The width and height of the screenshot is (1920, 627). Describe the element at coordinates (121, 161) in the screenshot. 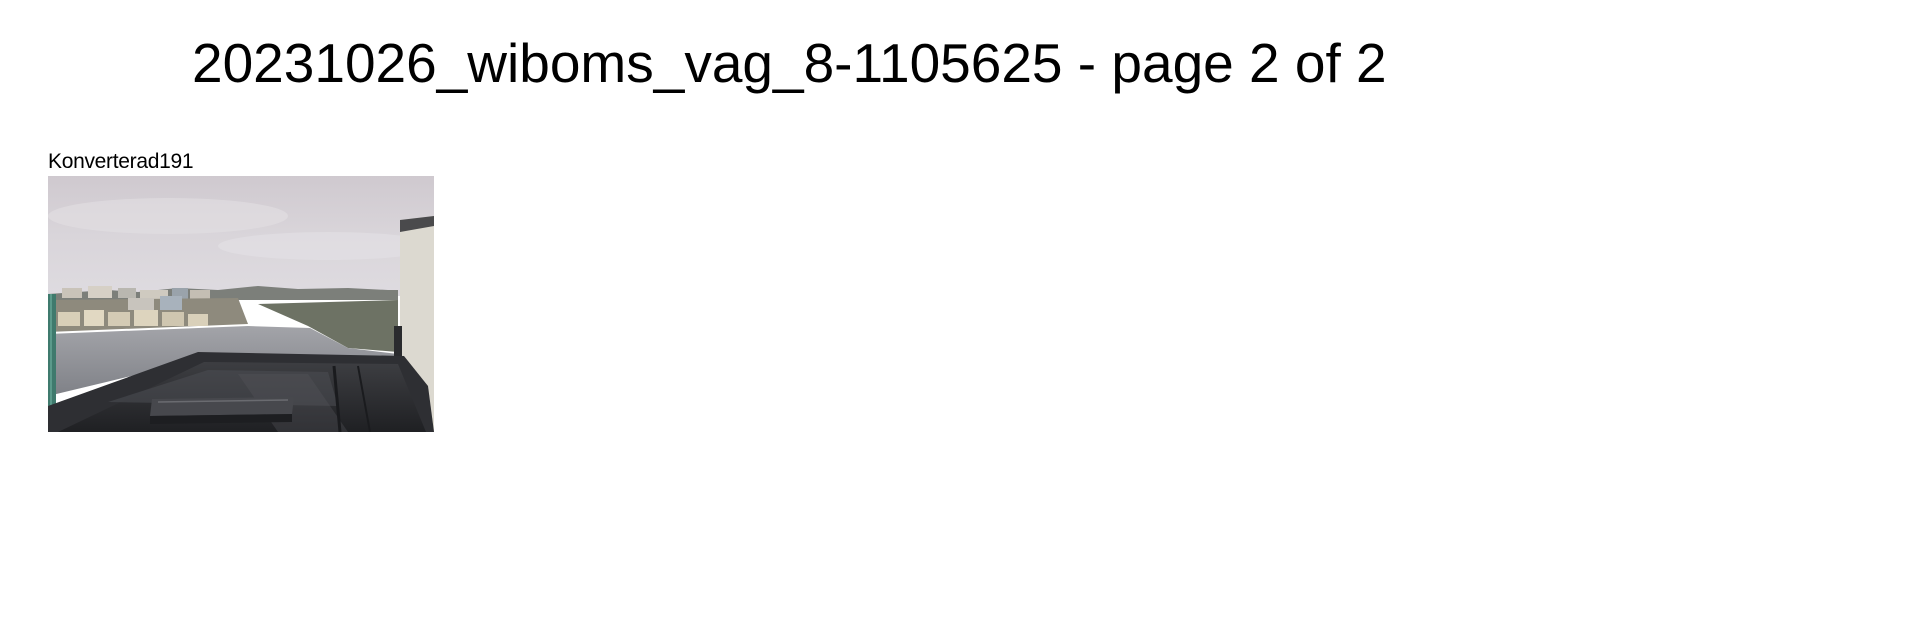

I see `photo-caption: Konverterad191` at that location.